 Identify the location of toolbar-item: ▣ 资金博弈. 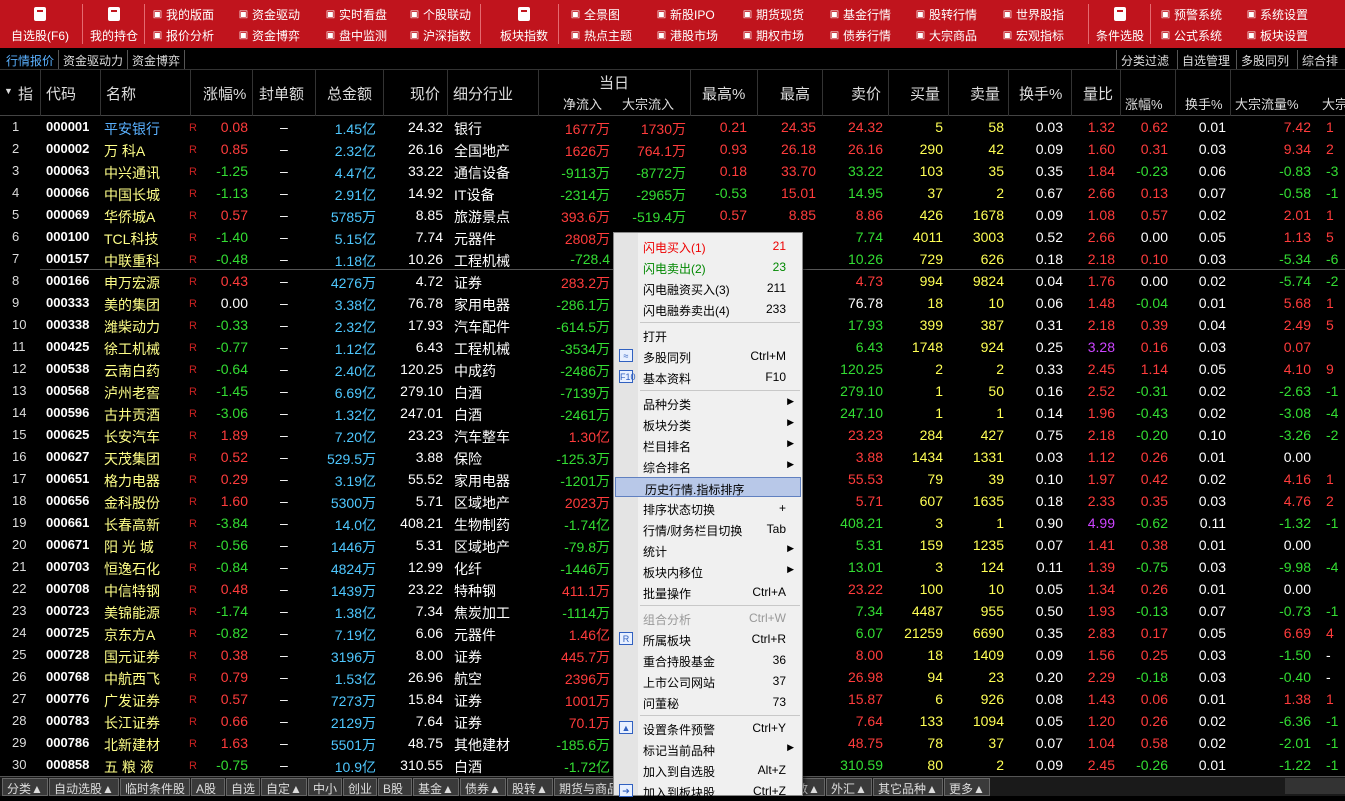
(269, 35).